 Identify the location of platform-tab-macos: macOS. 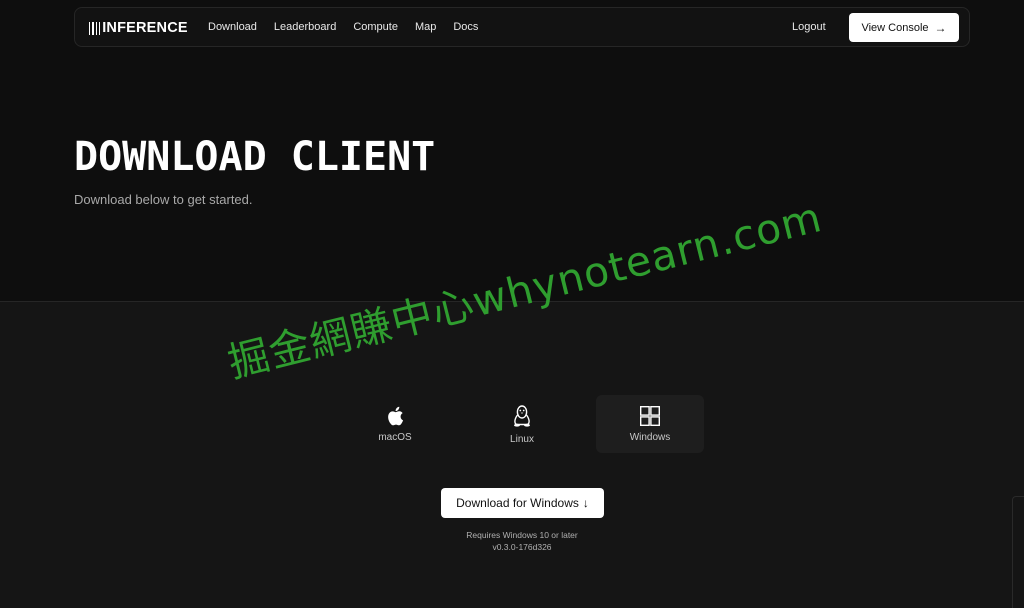
(395, 424).